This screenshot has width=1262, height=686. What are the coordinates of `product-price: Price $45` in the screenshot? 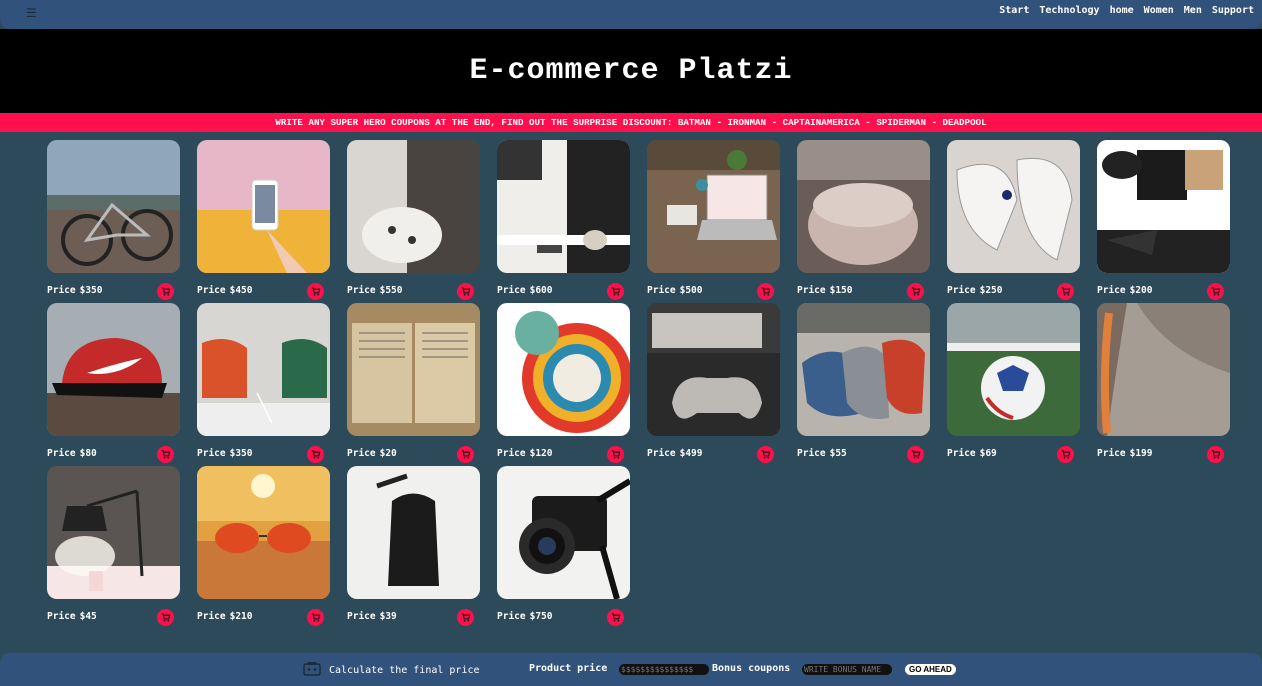 It's located at (72, 616).